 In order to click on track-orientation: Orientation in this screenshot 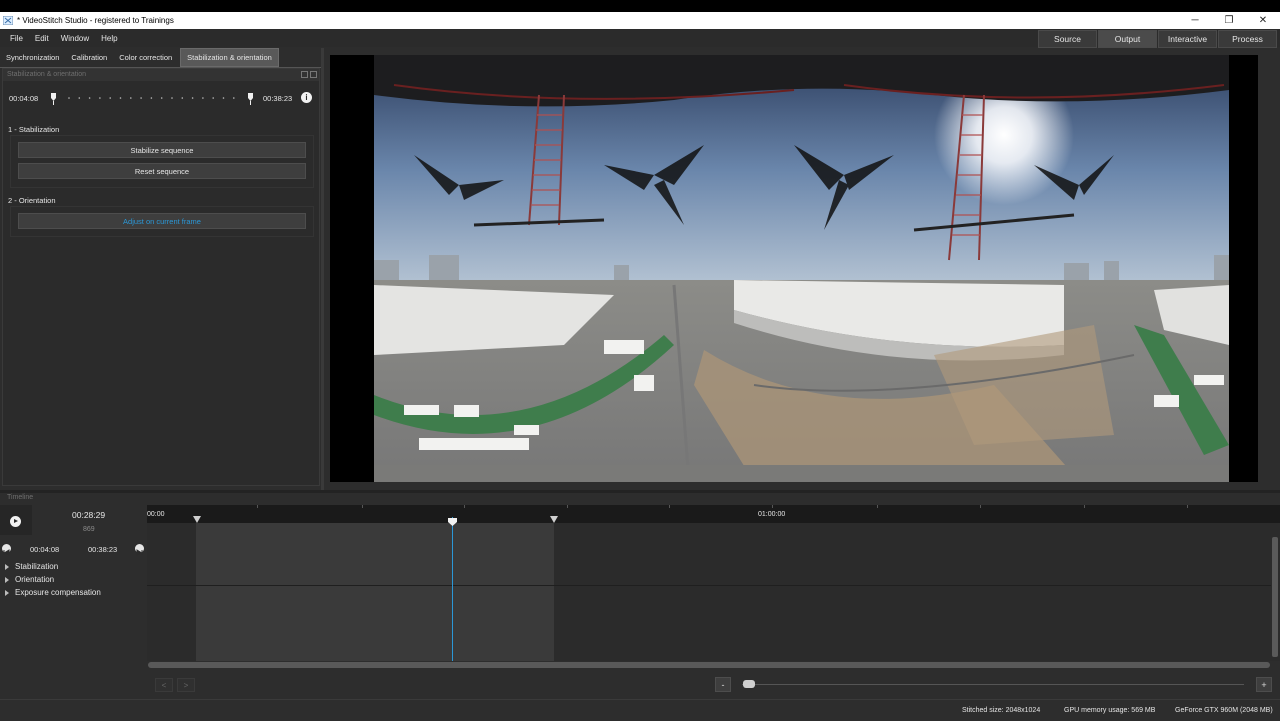, I will do `click(73, 579)`.